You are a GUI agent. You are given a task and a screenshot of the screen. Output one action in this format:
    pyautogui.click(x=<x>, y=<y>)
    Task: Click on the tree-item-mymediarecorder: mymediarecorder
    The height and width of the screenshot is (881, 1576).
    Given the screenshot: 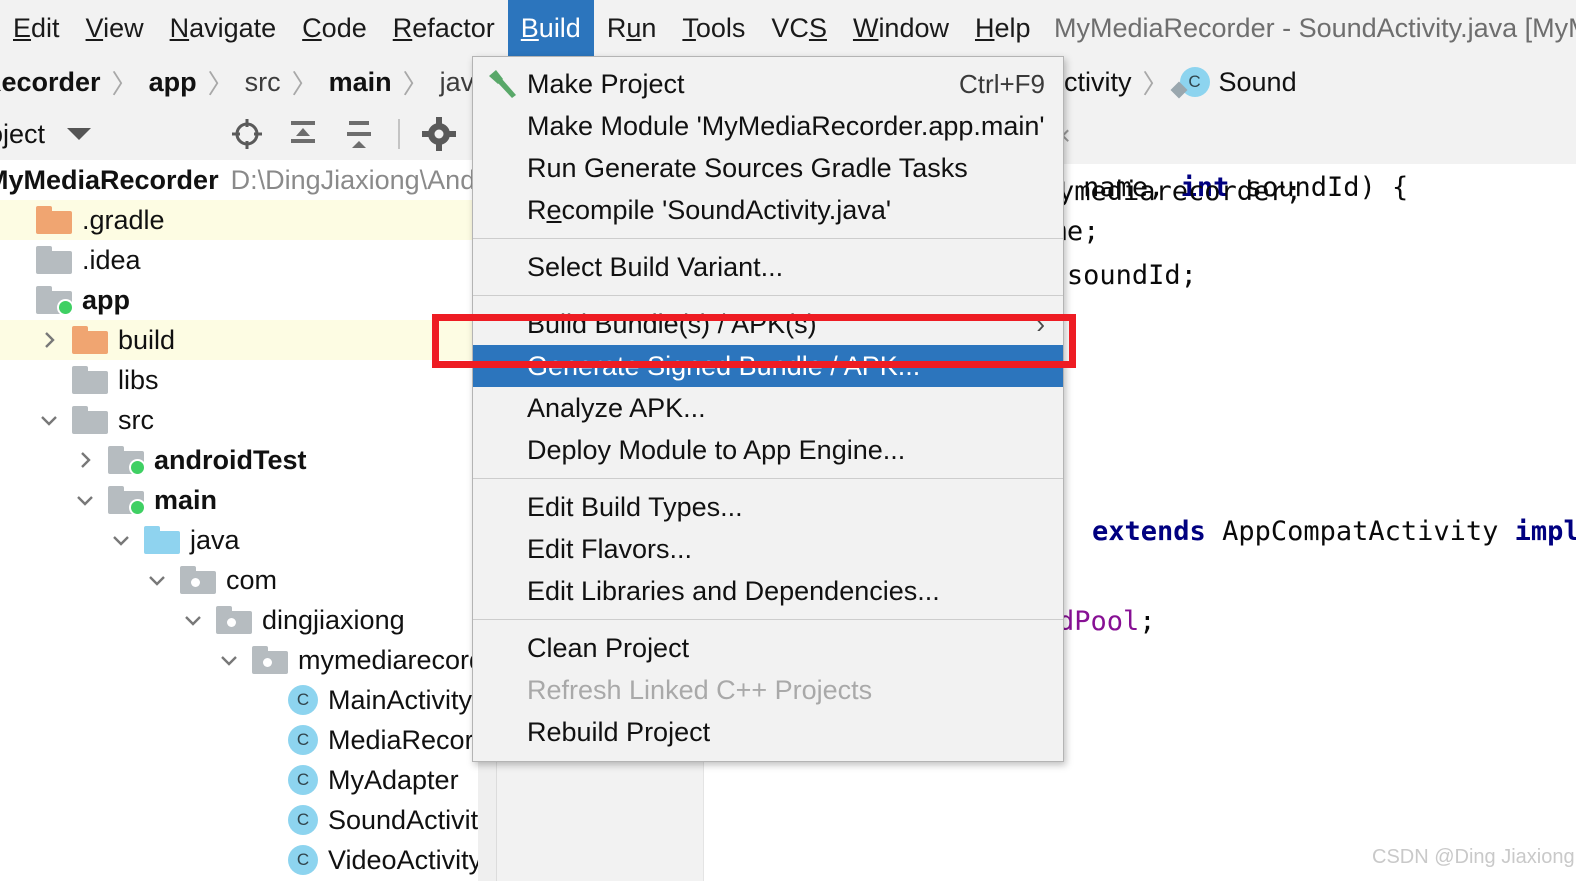 What is the action you would take?
    pyautogui.click(x=239, y=660)
    